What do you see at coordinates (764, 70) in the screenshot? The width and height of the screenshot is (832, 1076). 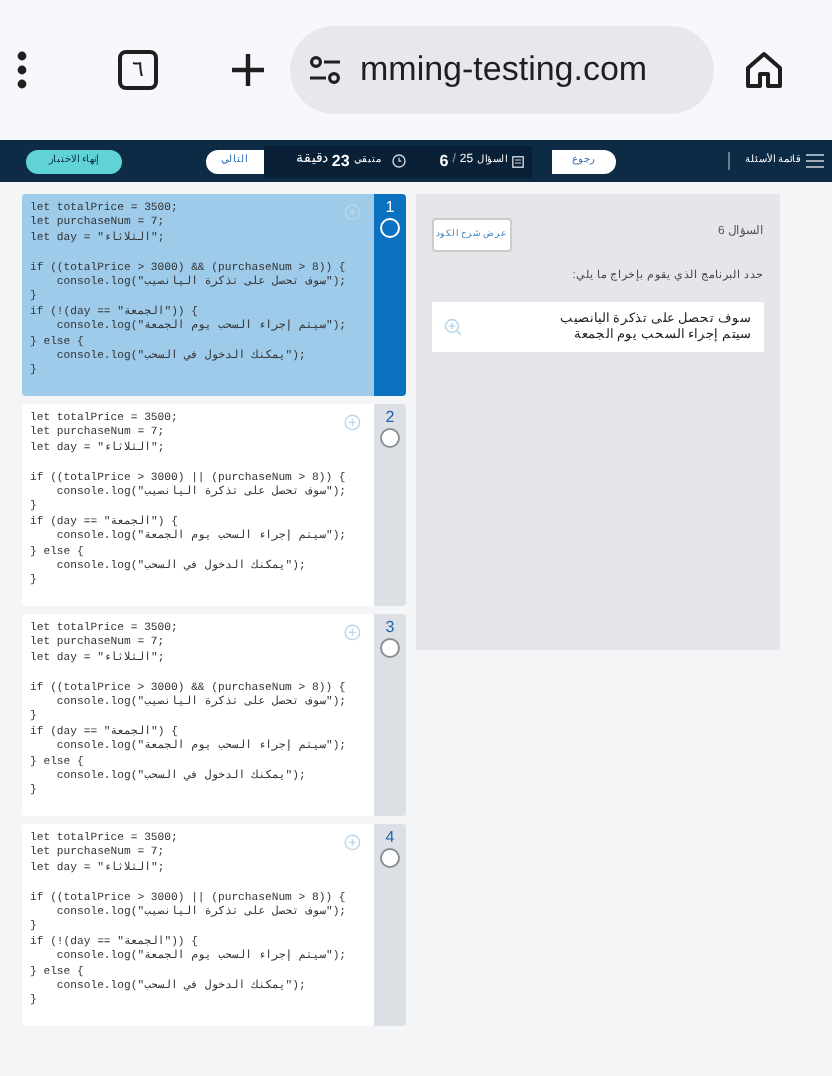 I see `home-icon` at bounding box center [764, 70].